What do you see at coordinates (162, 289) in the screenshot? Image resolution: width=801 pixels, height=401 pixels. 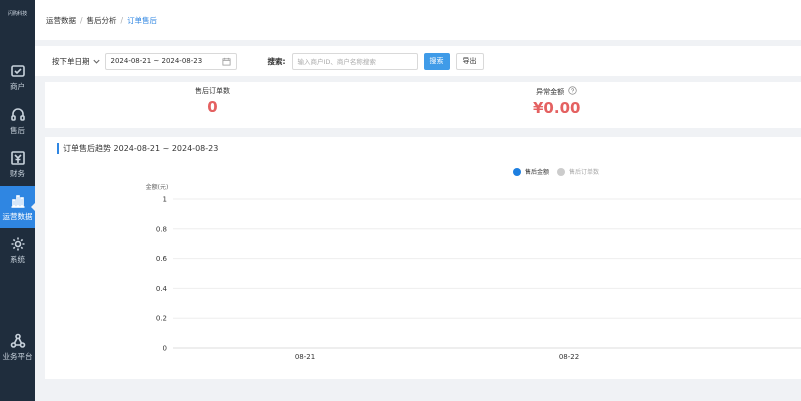 I see `y-tick-label: 0.4` at bounding box center [162, 289].